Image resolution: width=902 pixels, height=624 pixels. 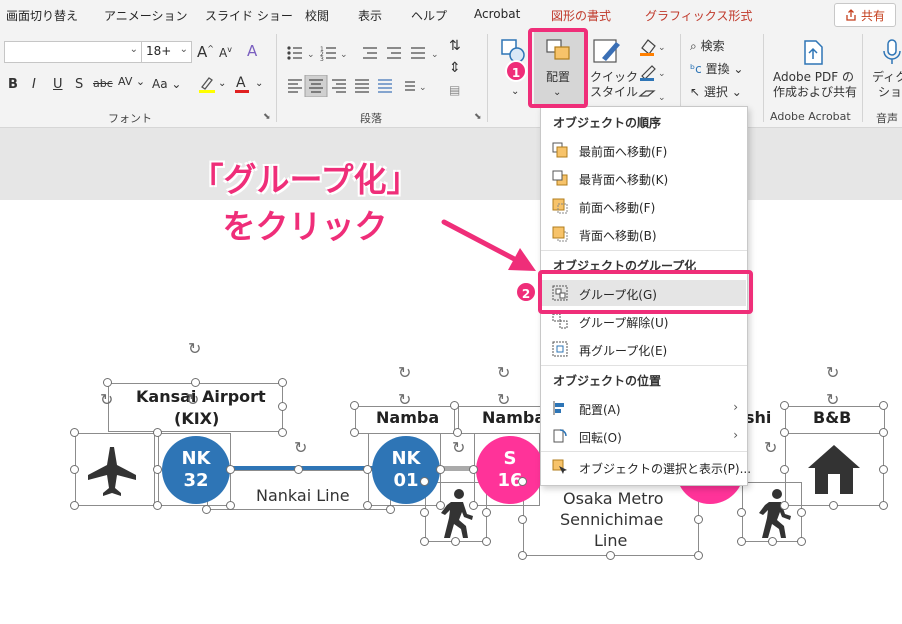 What do you see at coordinates (73, 52) in the screenshot?
I see `font-name-combo: ⌄` at bounding box center [73, 52].